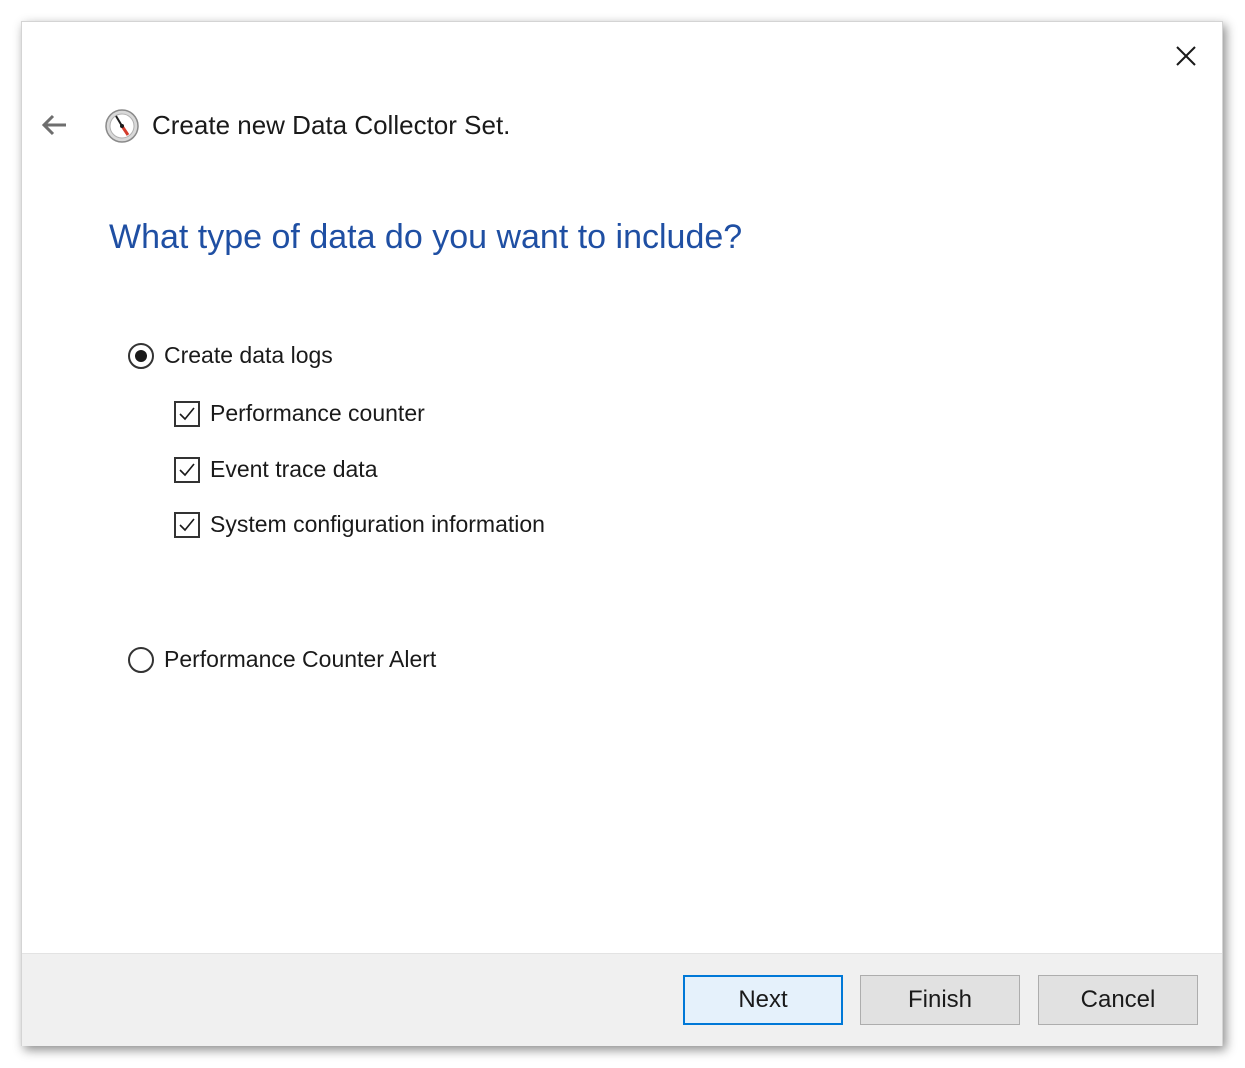 This screenshot has width=1245, height=1068. What do you see at coordinates (1118, 1000) in the screenshot?
I see `cancel-button: Cancel` at bounding box center [1118, 1000].